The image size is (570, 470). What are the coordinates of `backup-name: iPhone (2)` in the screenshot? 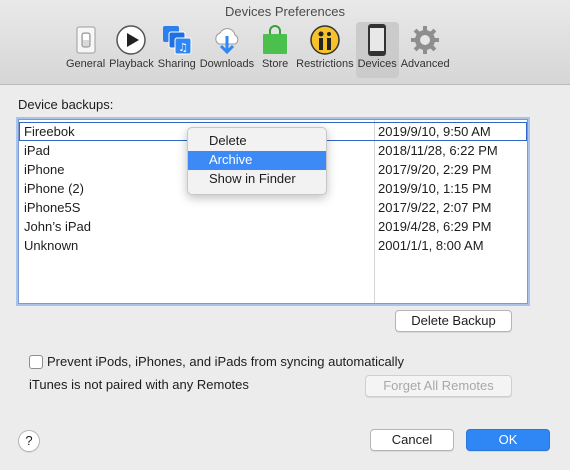 It's located at (54, 188).